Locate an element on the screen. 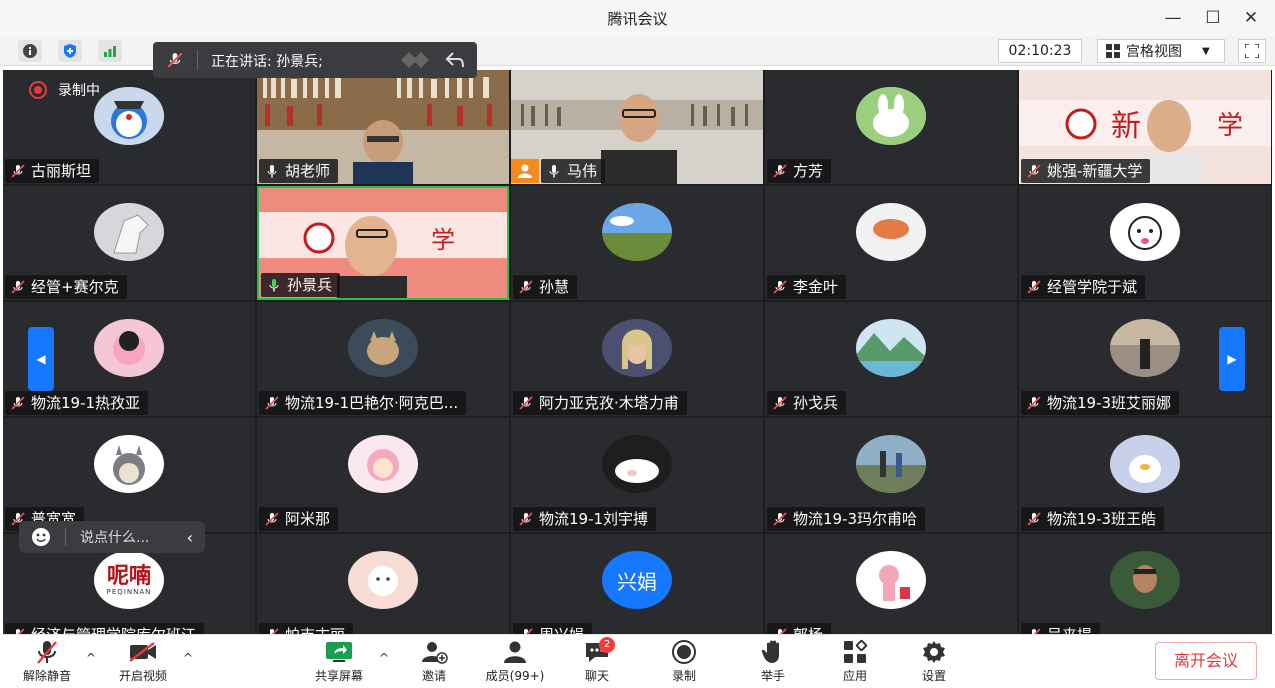  security-shield-icon is located at coordinates (70, 51).